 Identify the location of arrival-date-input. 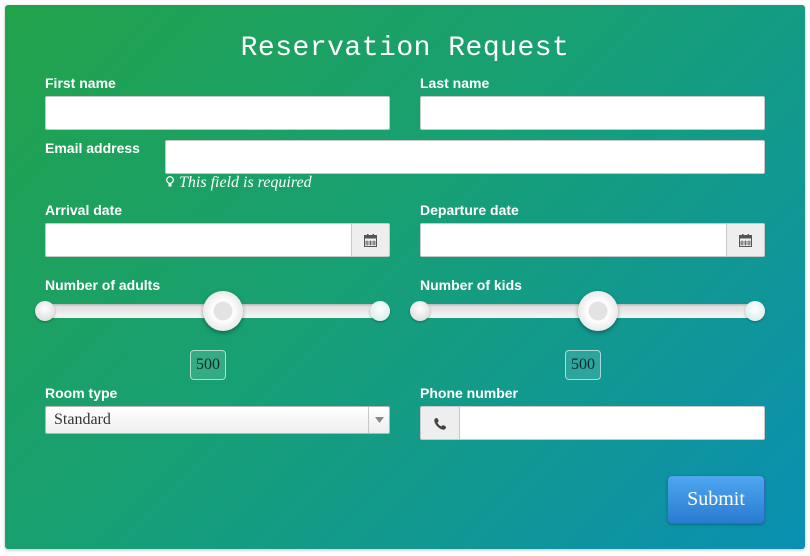
(198, 240).